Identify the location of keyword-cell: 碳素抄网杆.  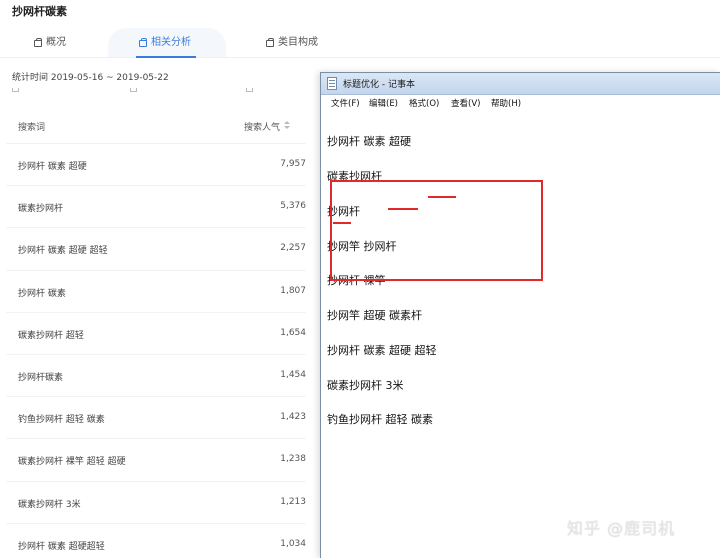
(41, 209).